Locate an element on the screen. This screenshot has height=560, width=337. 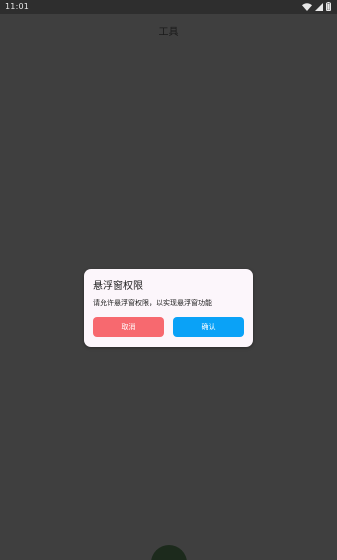
status-bar: 11:01 is located at coordinates (168, 7).